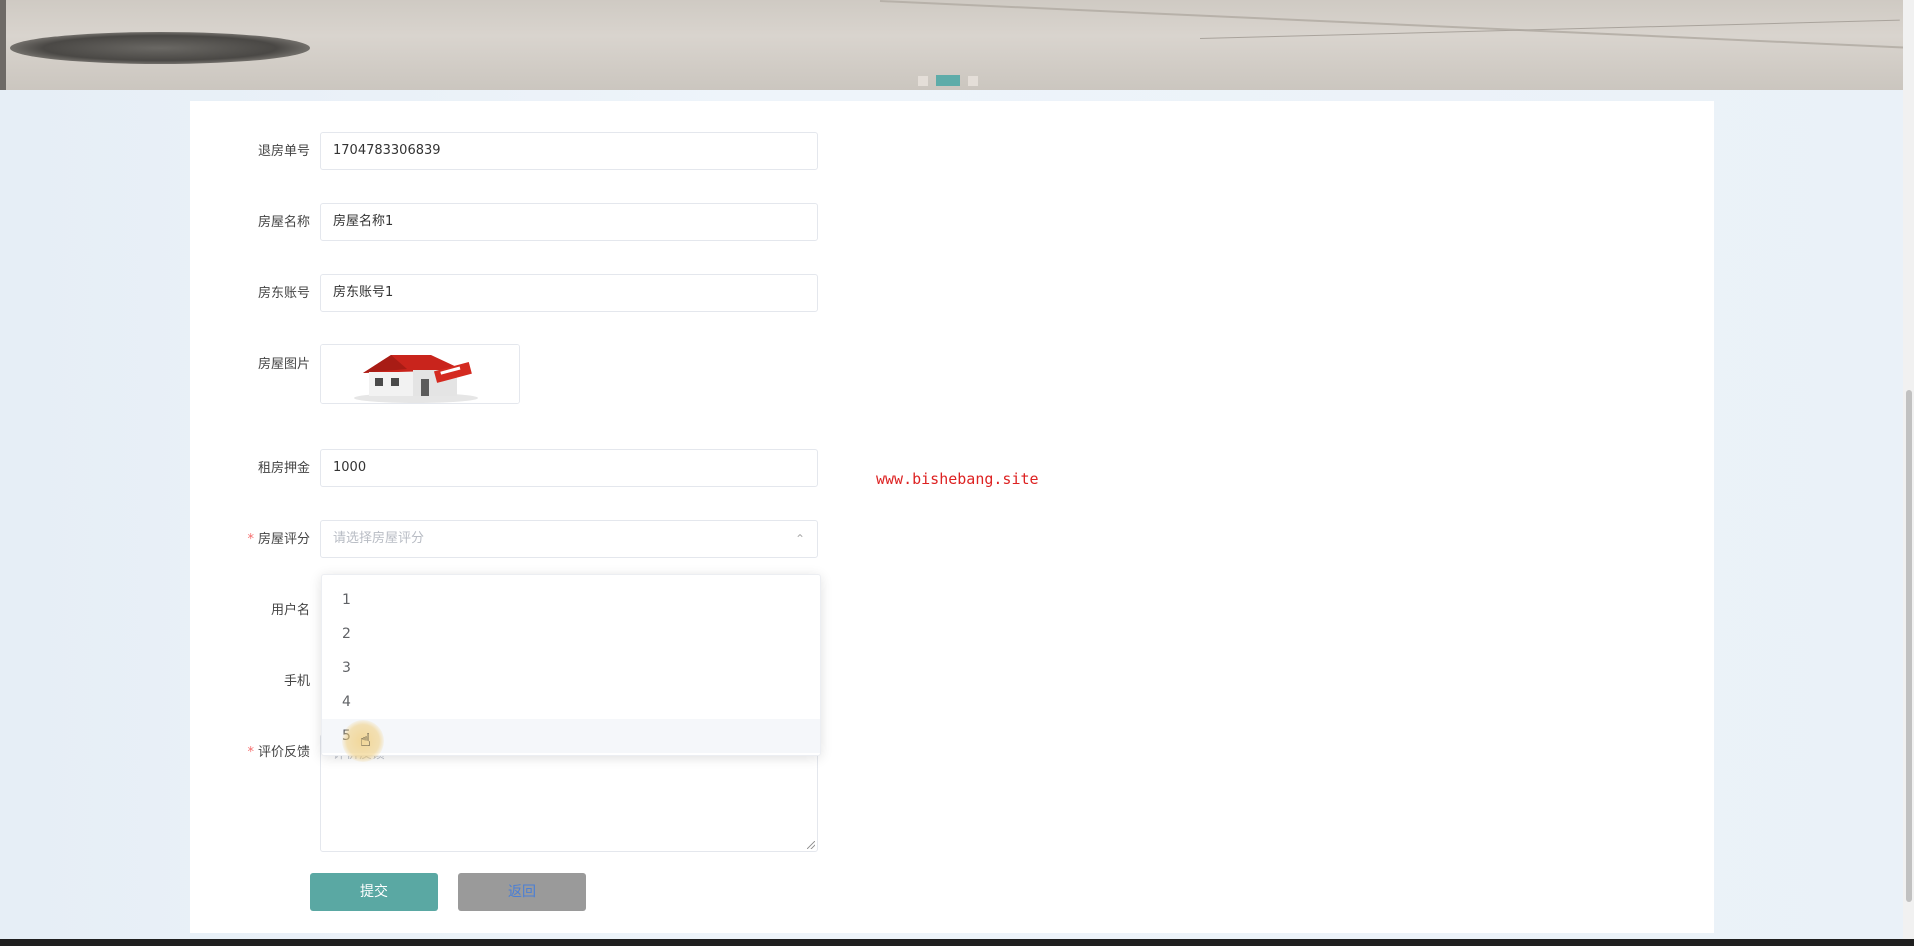 The image size is (1914, 946). Describe the element at coordinates (160, 48) in the screenshot. I see `banner-image-disc` at that location.